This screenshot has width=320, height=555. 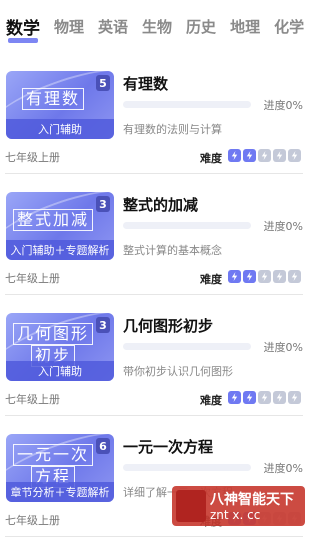 What do you see at coordinates (245, 28) in the screenshot?
I see `tab-geography: 地理` at bounding box center [245, 28].